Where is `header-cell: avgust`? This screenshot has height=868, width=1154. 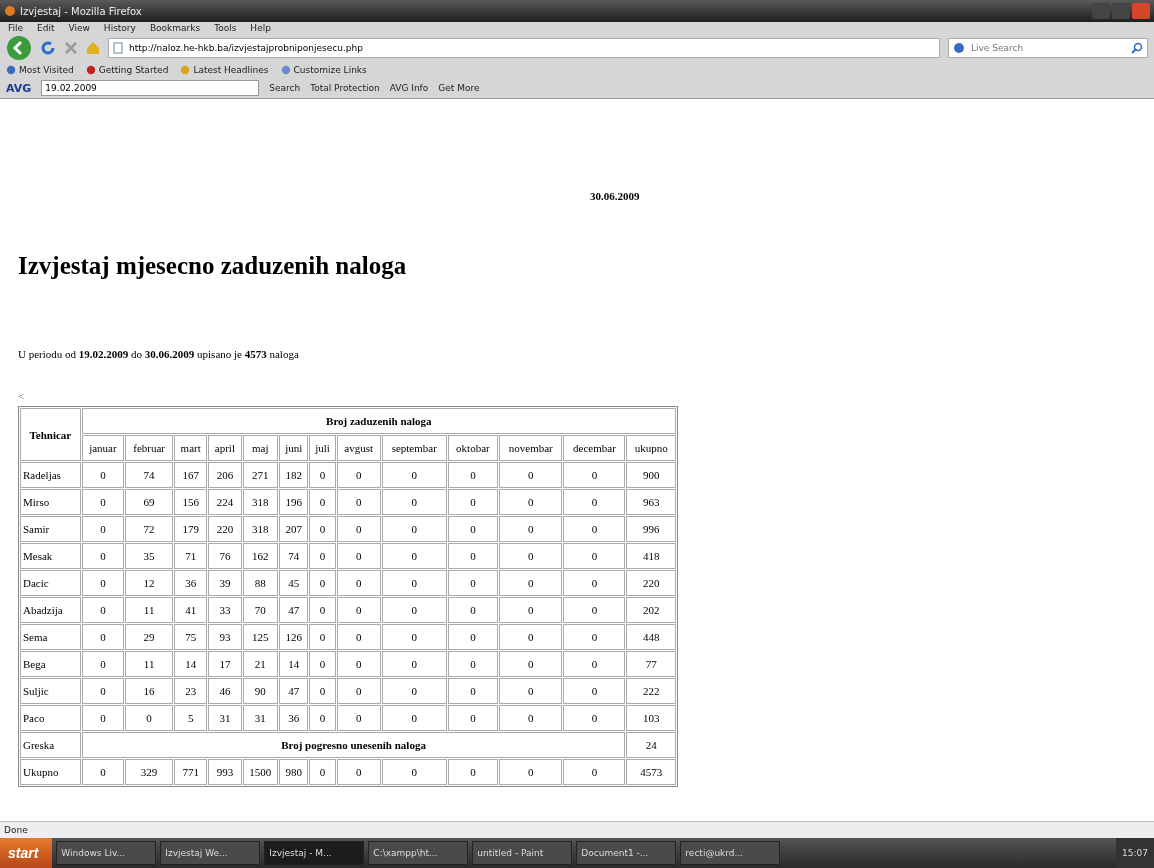
header-cell: avgust is located at coordinates (358, 448).